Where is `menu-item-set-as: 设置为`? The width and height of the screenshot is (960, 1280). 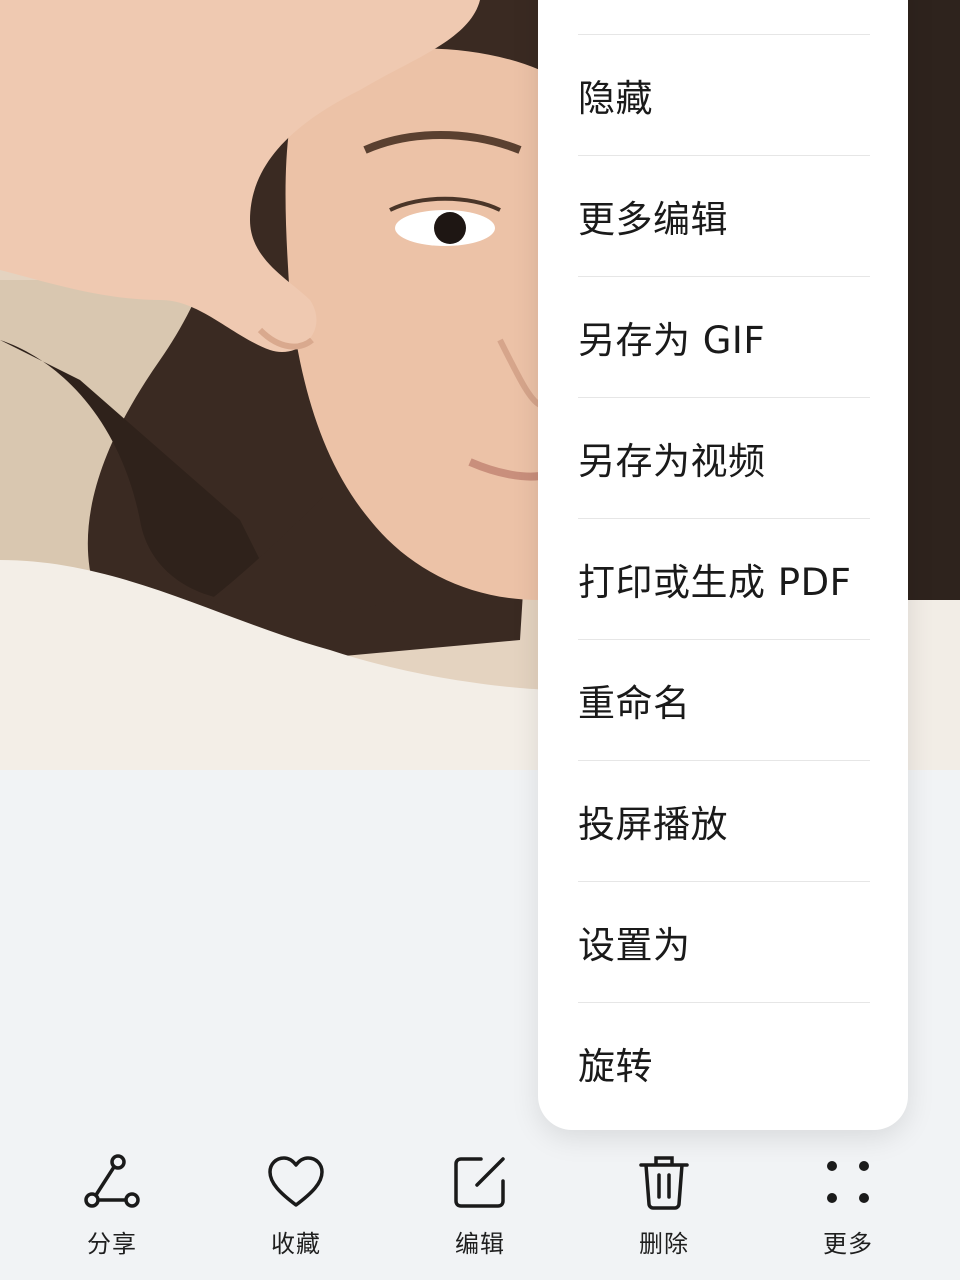 menu-item-set-as: 设置为 is located at coordinates (724, 941).